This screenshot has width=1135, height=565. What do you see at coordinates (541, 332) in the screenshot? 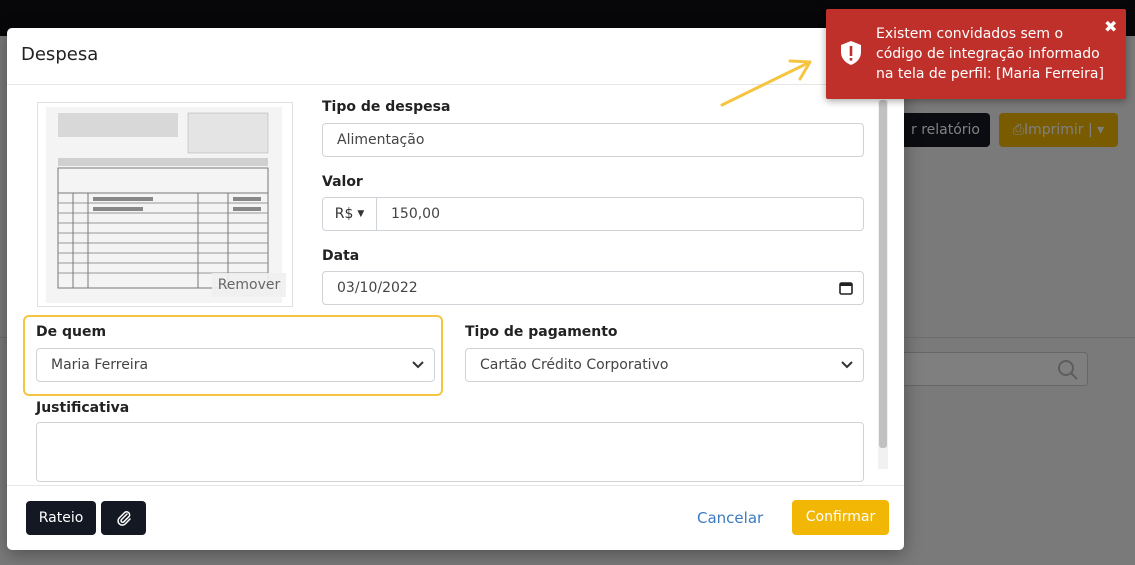
I see `payment-type-label: Tipo de pagamento` at bounding box center [541, 332].